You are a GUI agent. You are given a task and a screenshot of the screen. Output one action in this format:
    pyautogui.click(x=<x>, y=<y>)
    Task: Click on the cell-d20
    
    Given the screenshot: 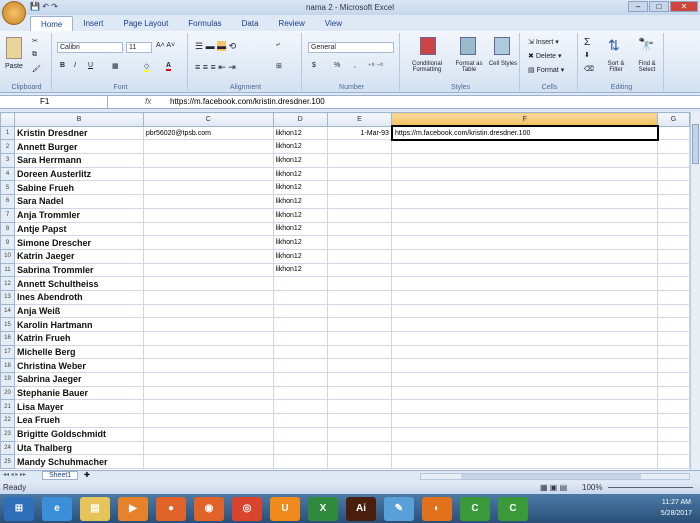 What is the action you would take?
    pyautogui.click(x=300, y=393)
    